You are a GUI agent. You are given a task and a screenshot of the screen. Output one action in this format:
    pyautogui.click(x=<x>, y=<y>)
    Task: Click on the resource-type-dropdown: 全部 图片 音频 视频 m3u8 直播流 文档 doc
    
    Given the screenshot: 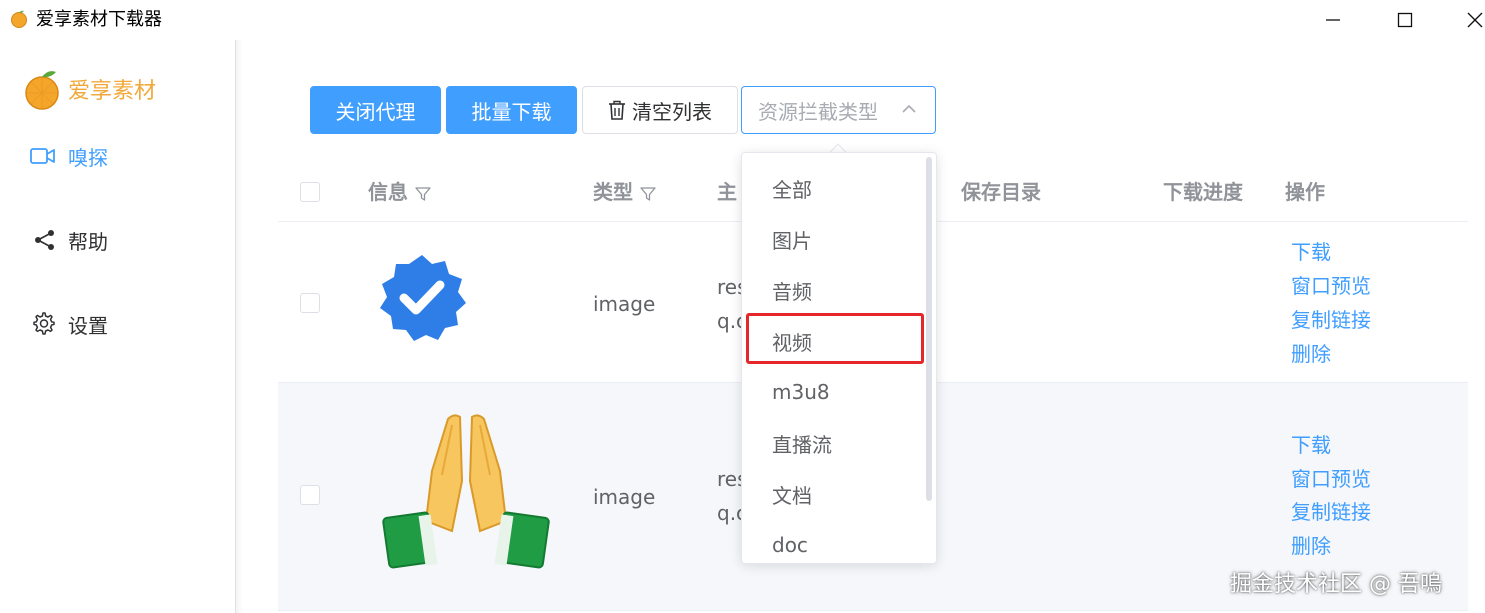 What is the action you would take?
    pyautogui.click(x=839, y=358)
    